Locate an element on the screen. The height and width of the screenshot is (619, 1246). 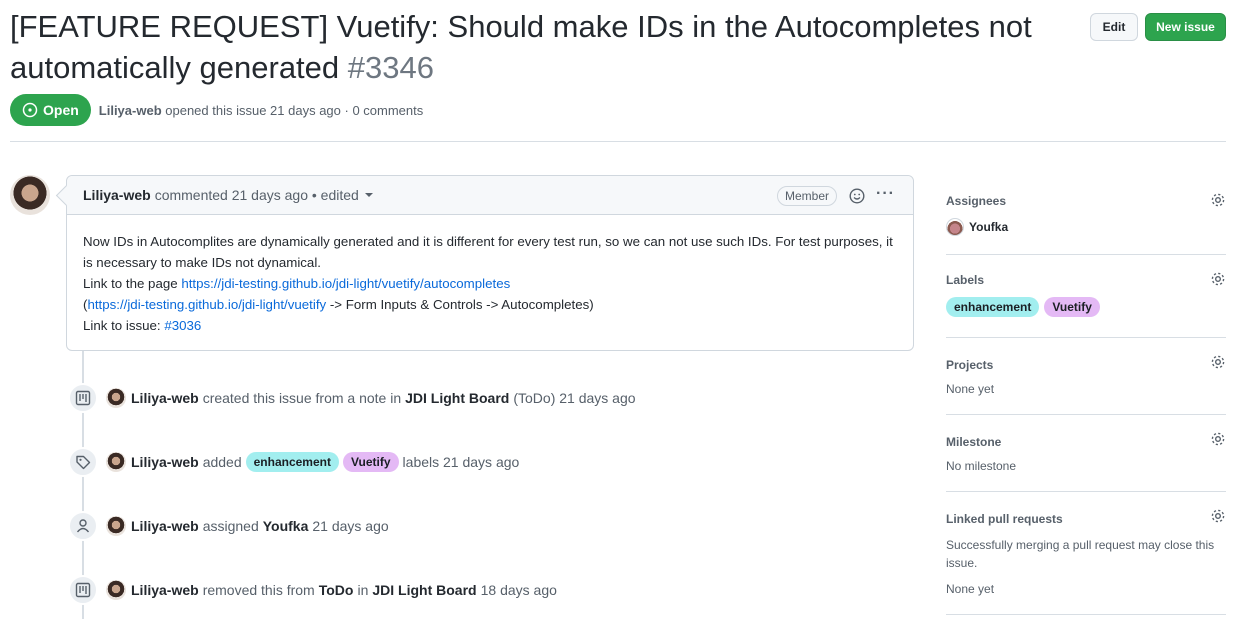
timeline-event-assigned: Liliya-web assigned Youfka 21 days ago is located at coordinates (228, 526).